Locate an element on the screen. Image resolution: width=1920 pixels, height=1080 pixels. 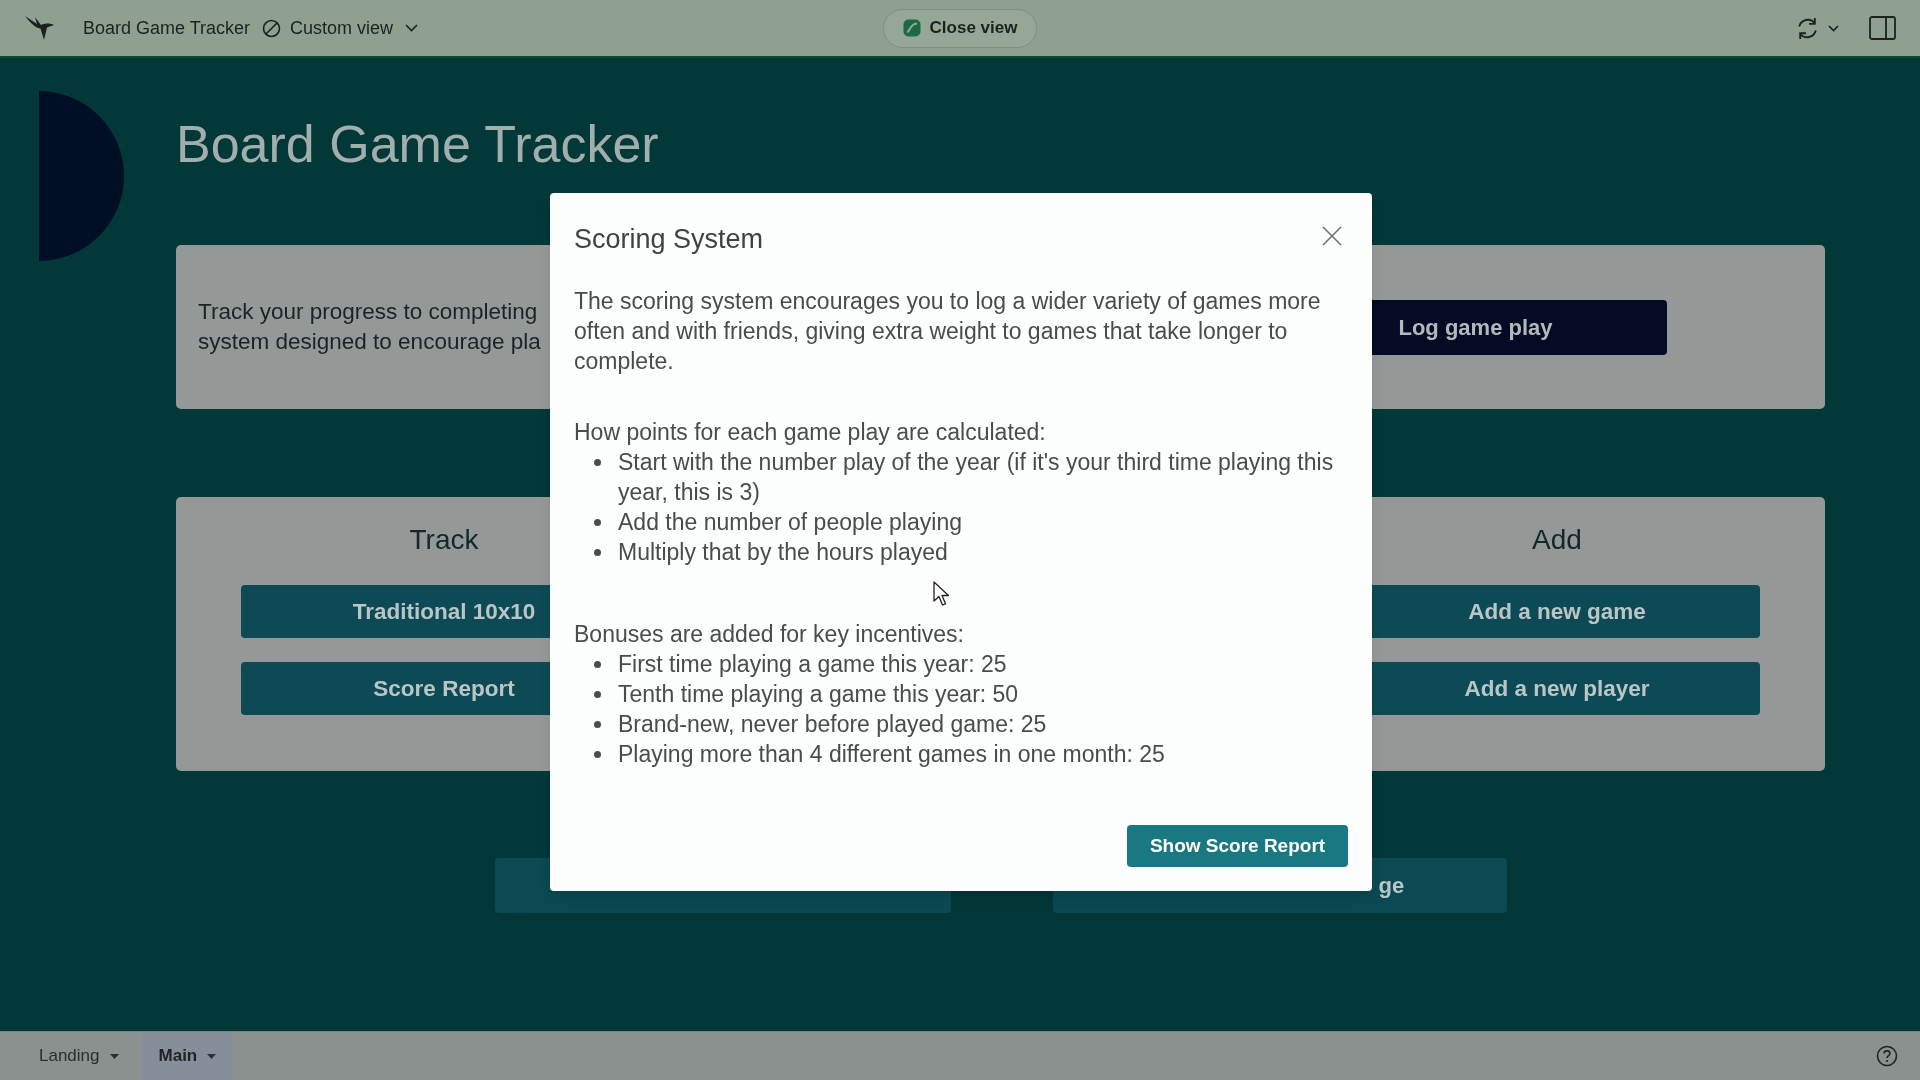
view-menu: Custom view is located at coordinates (340, 28).